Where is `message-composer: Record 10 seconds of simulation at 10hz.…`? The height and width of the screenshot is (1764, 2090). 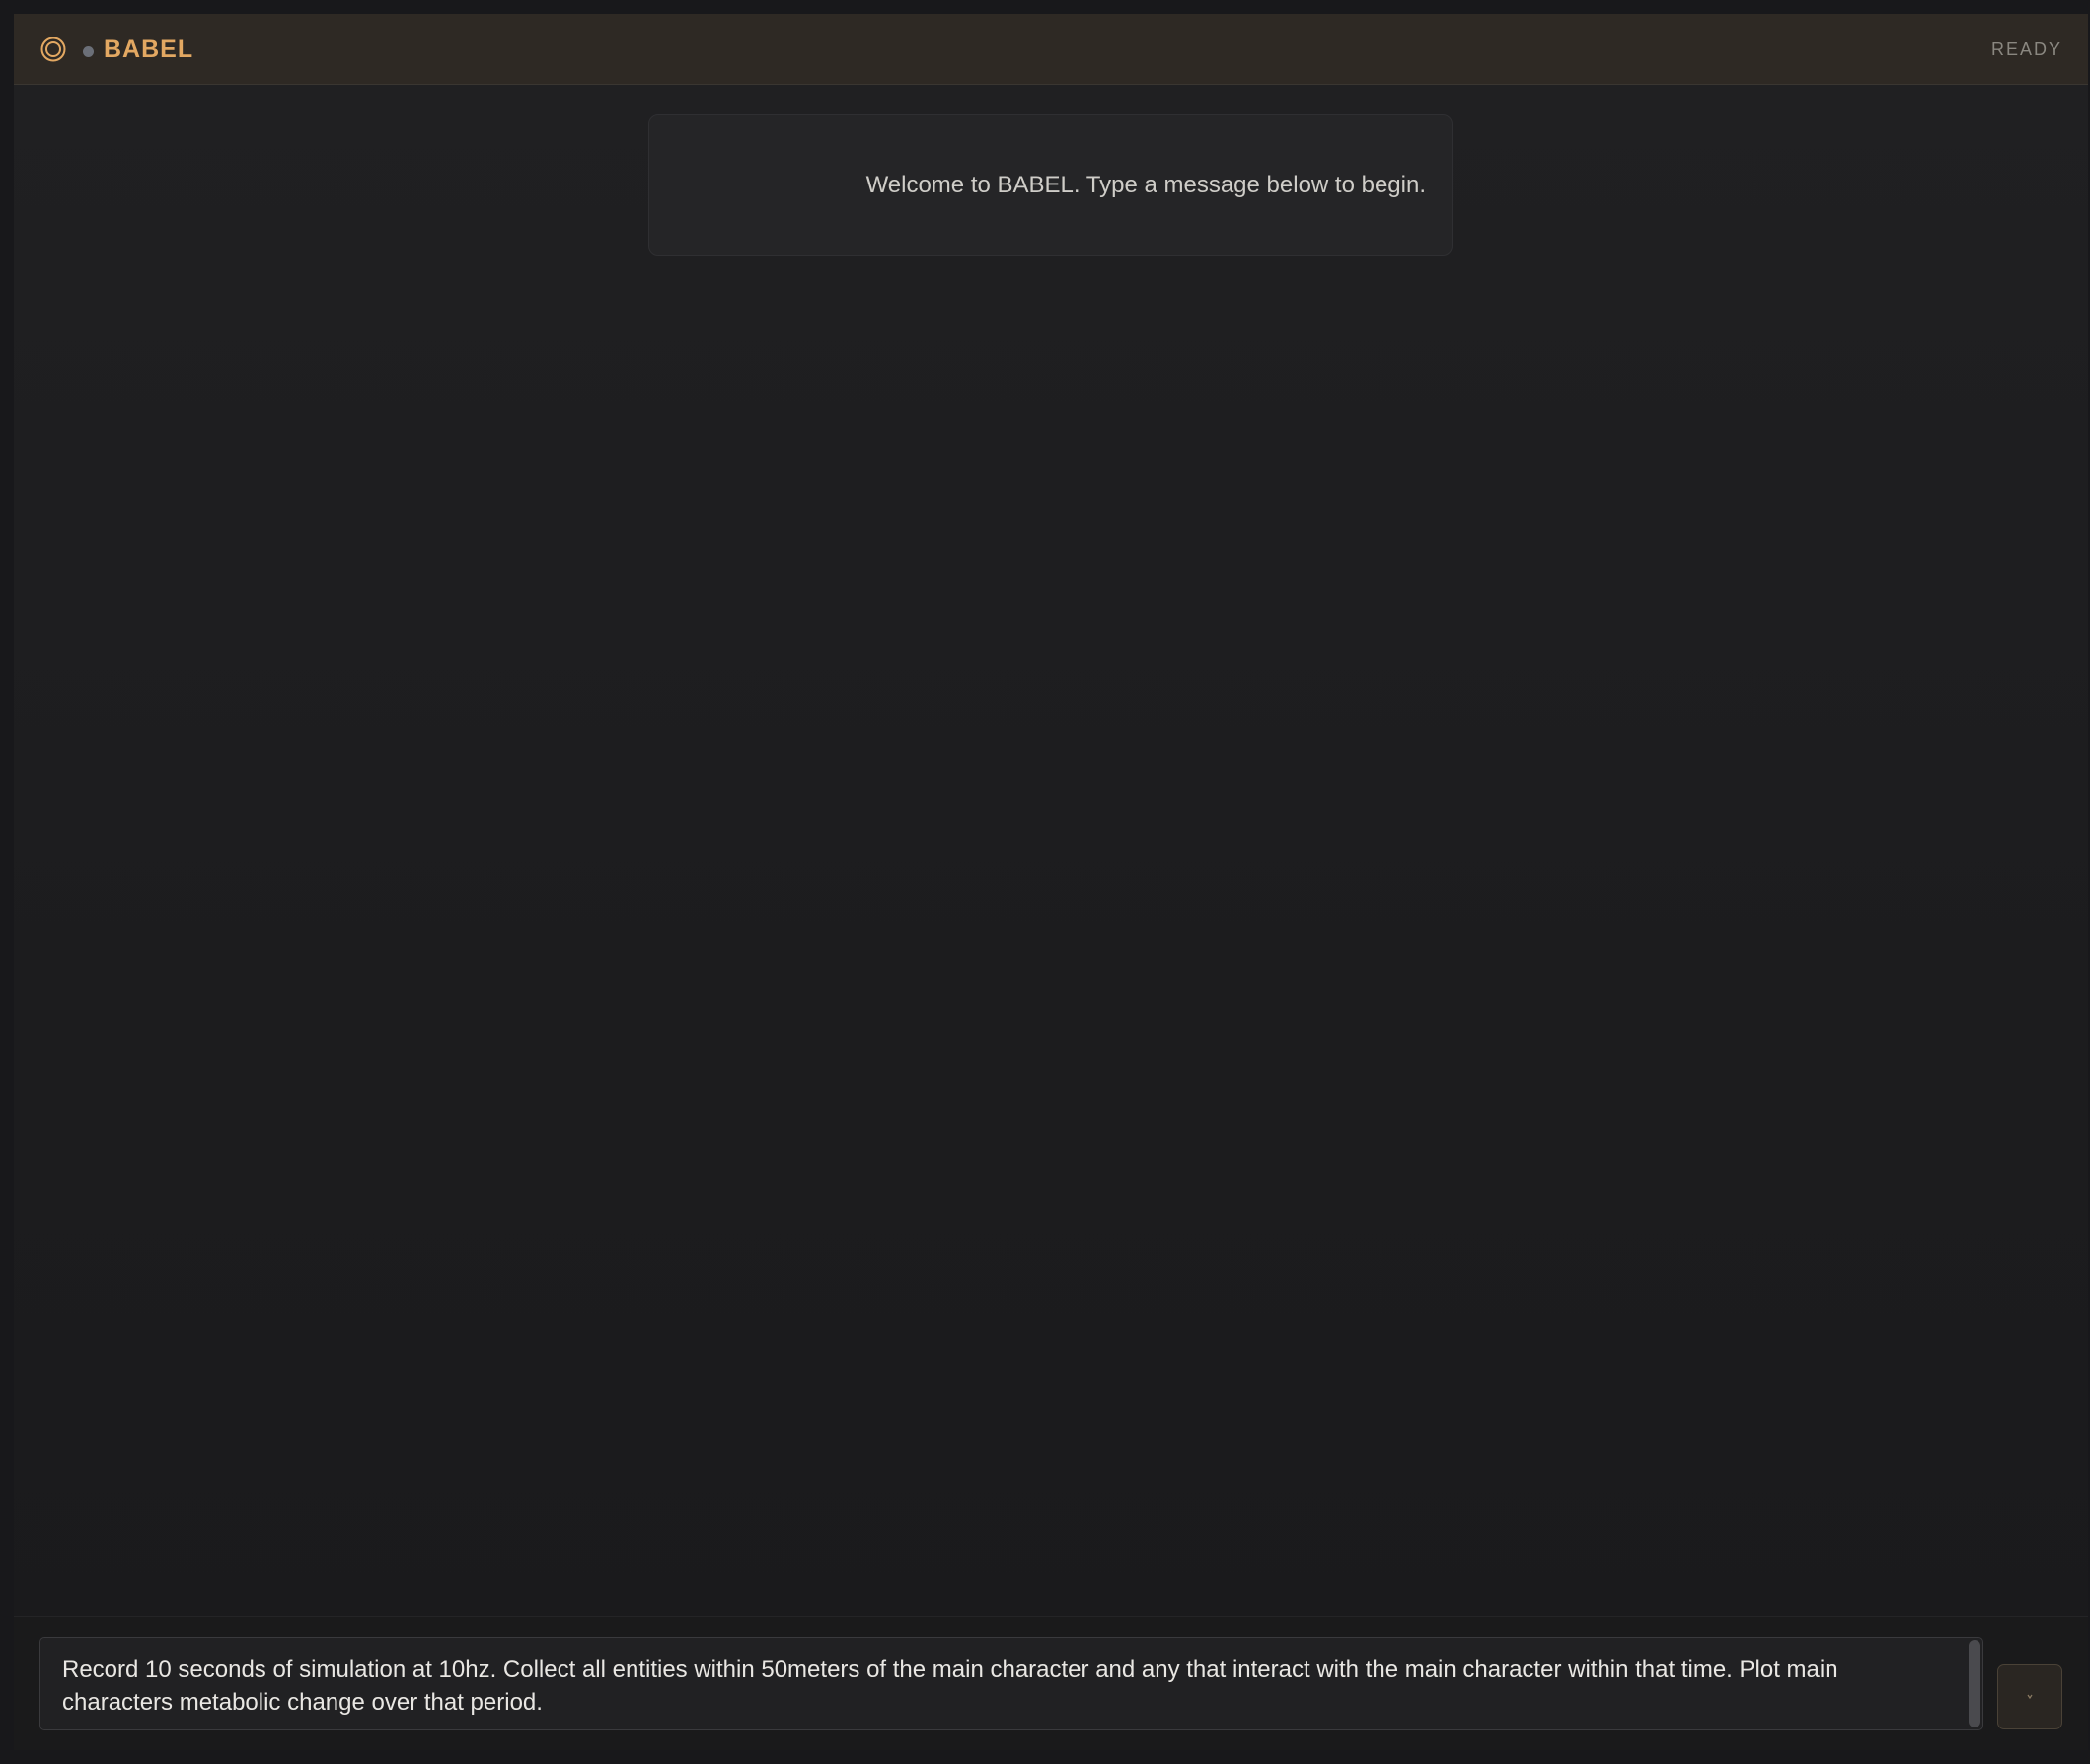 message-composer: Record 10 seconds of simulation at 10hz.… is located at coordinates (1051, 1683).